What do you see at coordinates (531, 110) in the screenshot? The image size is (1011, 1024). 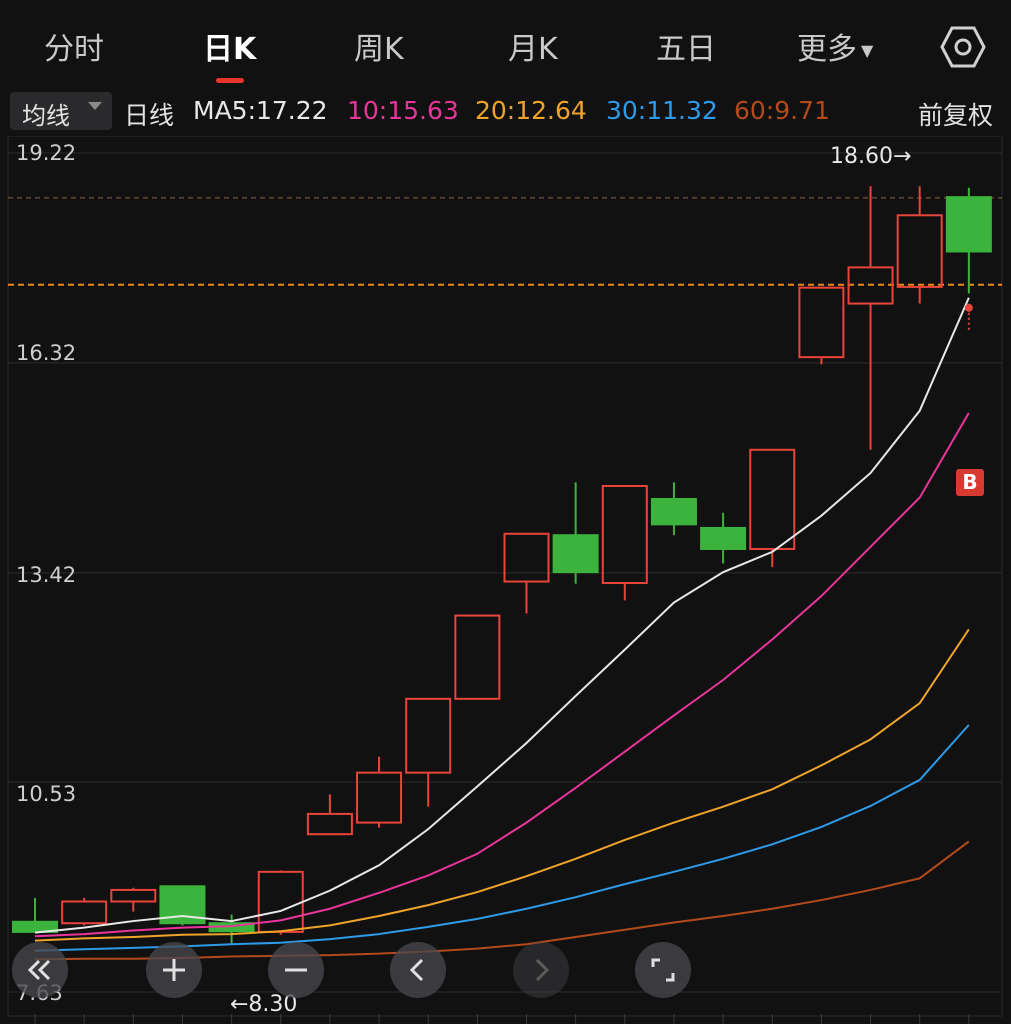 I see `ma20-value: 20:12.64` at bounding box center [531, 110].